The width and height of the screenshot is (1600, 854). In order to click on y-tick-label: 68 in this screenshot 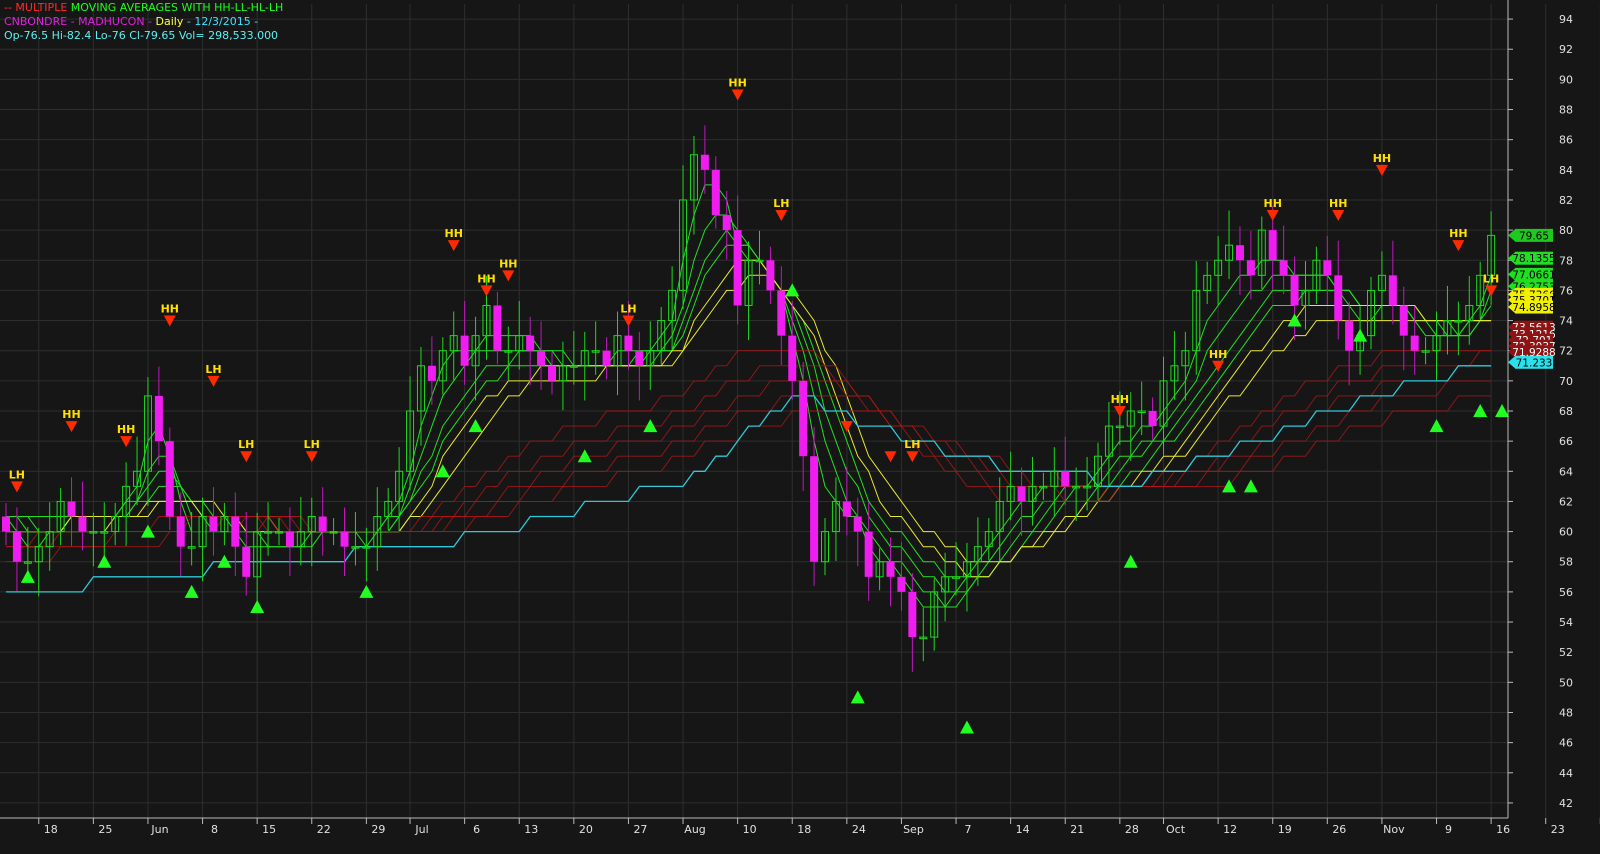, I will do `click(1566, 411)`.